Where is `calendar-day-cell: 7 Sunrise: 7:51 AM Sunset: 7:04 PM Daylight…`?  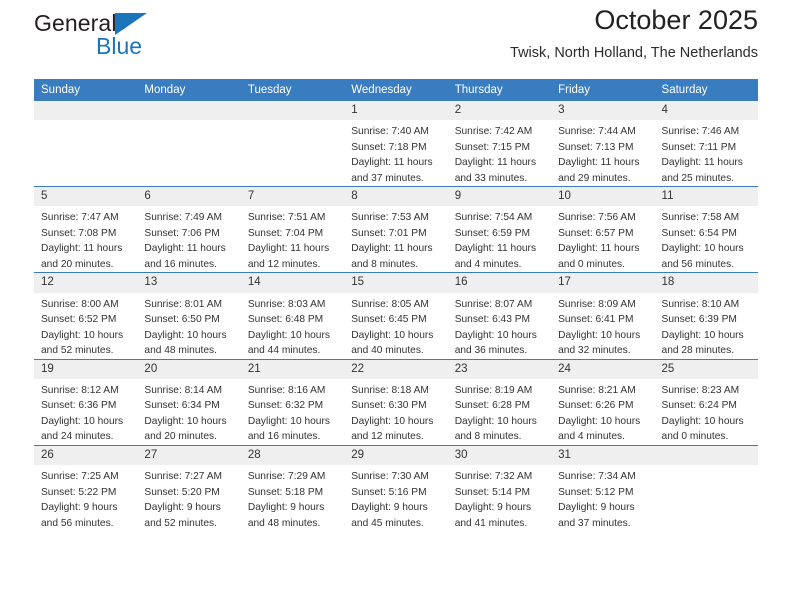 calendar-day-cell: 7 Sunrise: 7:51 AM Sunset: 7:04 PM Daylight… is located at coordinates (292, 229).